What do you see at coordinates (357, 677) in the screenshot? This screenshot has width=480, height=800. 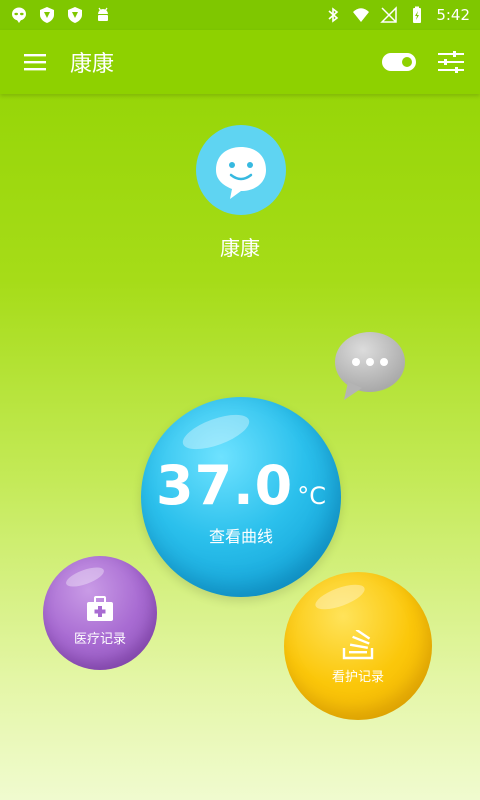 I see `care-record-label: 看护记录` at bounding box center [357, 677].